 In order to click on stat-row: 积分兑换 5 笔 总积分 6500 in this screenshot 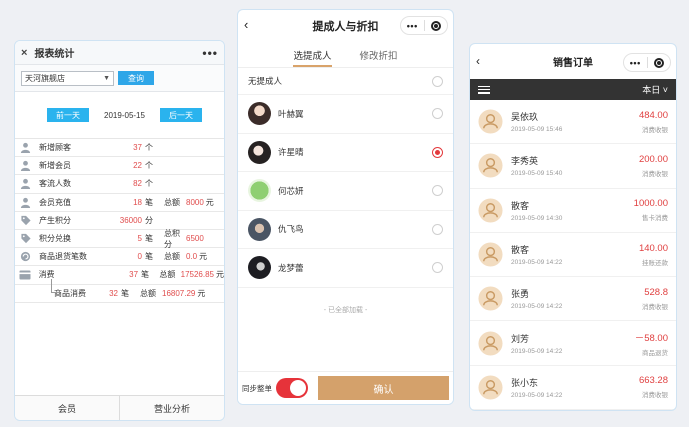, I will do `click(119, 239)`.